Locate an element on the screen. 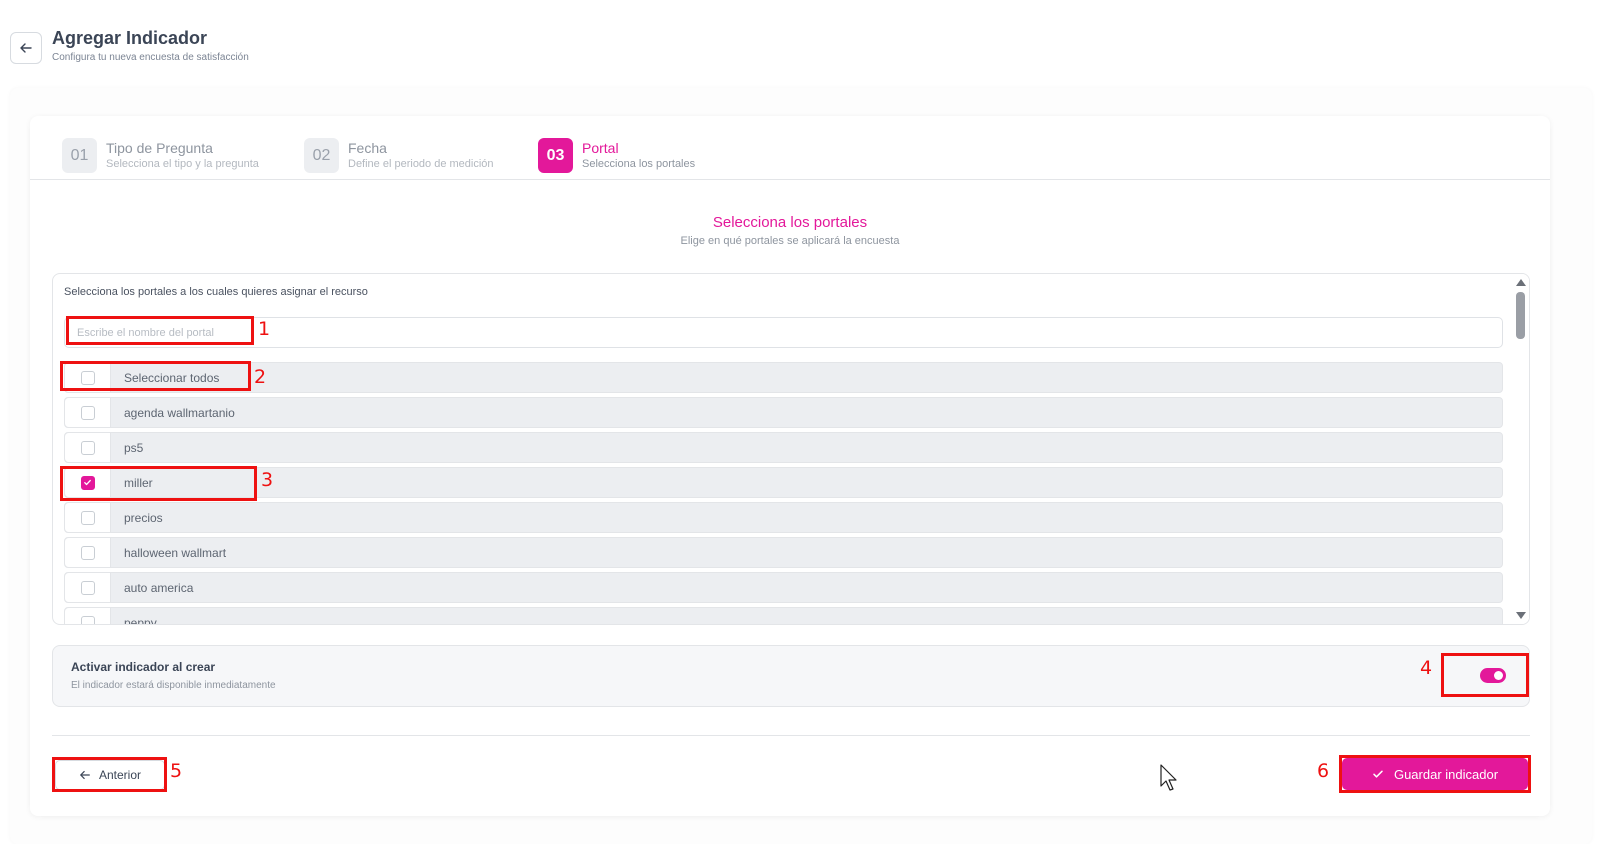 The image size is (1602, 844). step-number: 02 is located at coordinates (321, 155).